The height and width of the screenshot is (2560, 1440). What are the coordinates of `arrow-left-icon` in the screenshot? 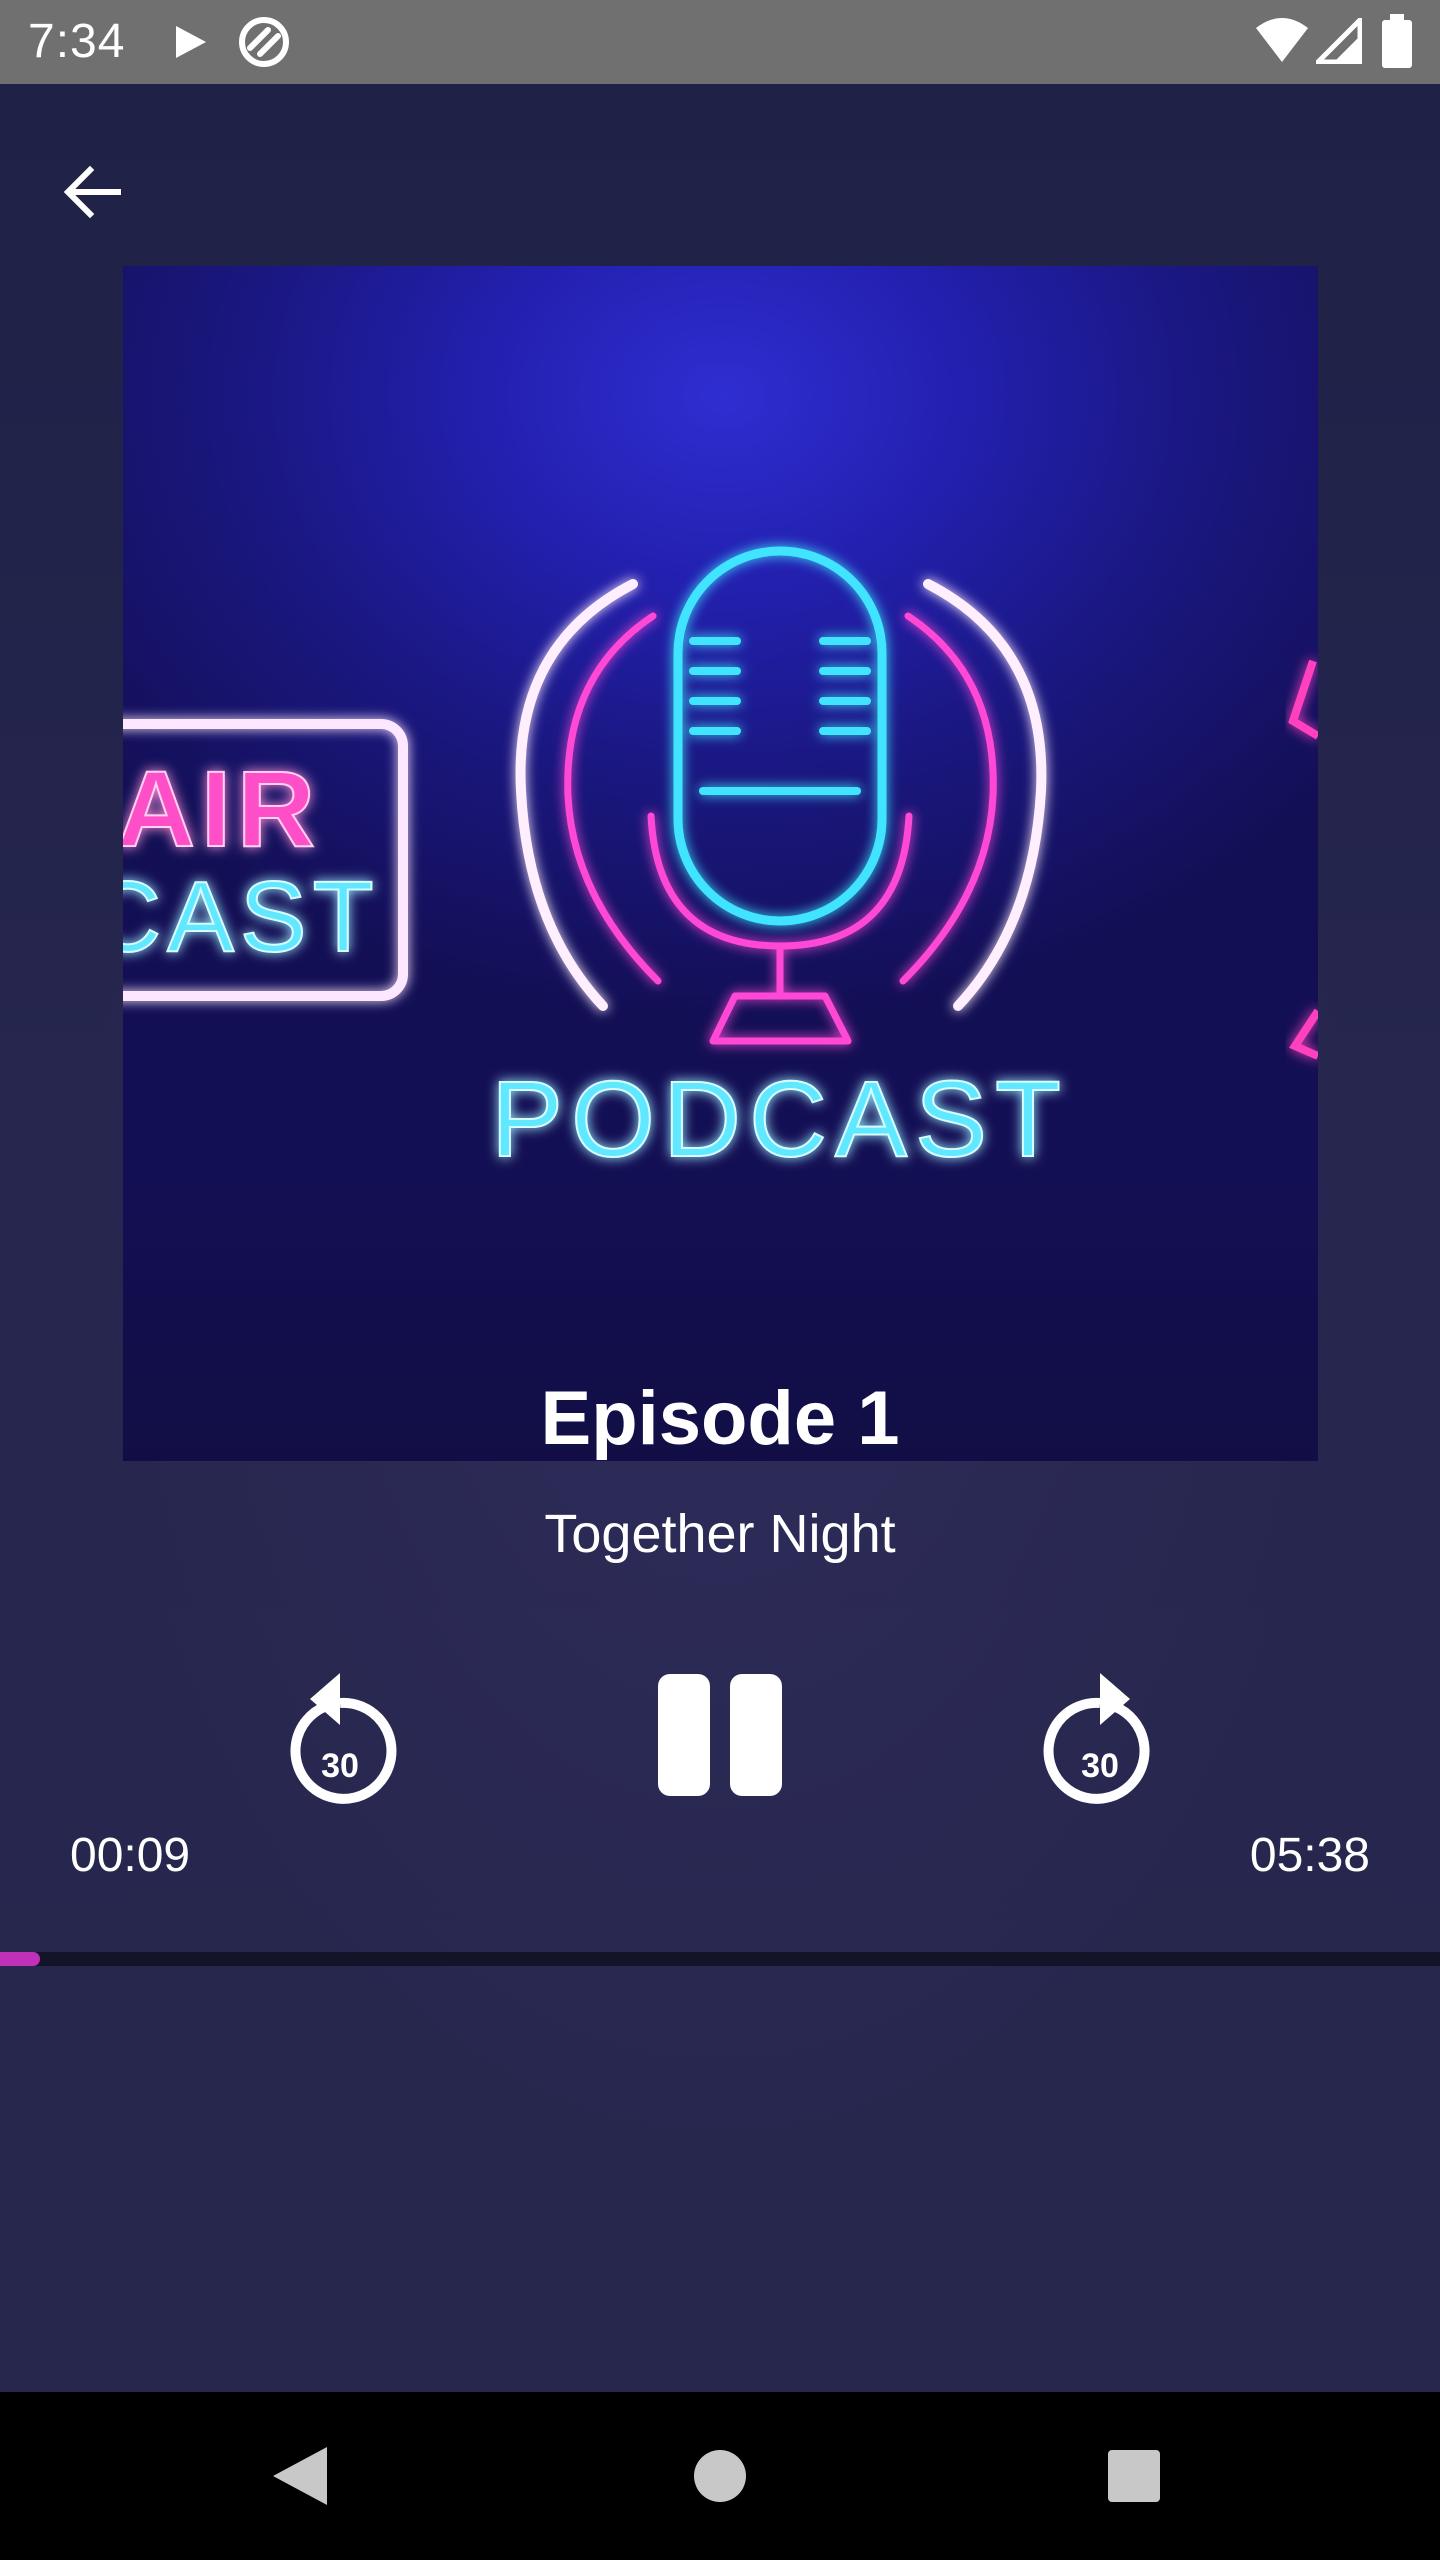 It's located at (92, 192).